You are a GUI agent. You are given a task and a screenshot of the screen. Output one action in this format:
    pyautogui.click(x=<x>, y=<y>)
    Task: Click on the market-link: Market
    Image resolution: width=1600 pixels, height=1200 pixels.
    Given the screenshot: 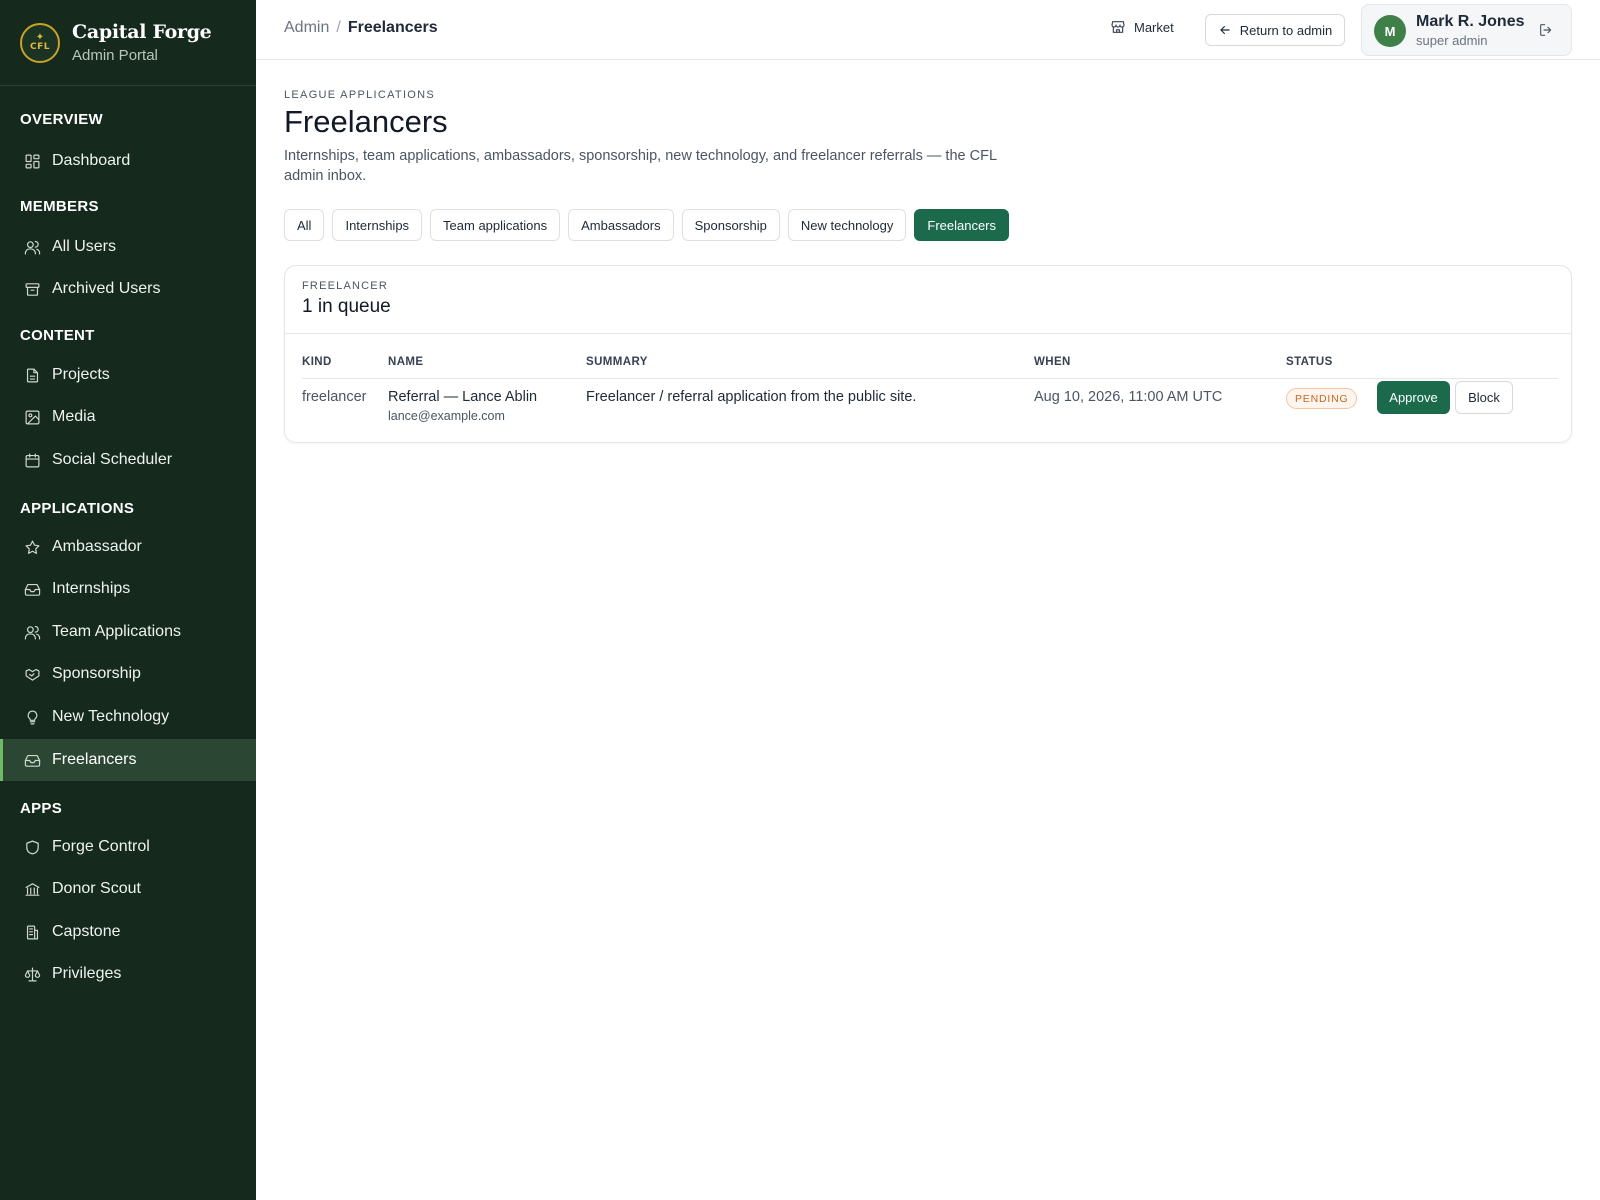 What is the action you would take?
    pyautogui.click(x=1142, y=27)
    